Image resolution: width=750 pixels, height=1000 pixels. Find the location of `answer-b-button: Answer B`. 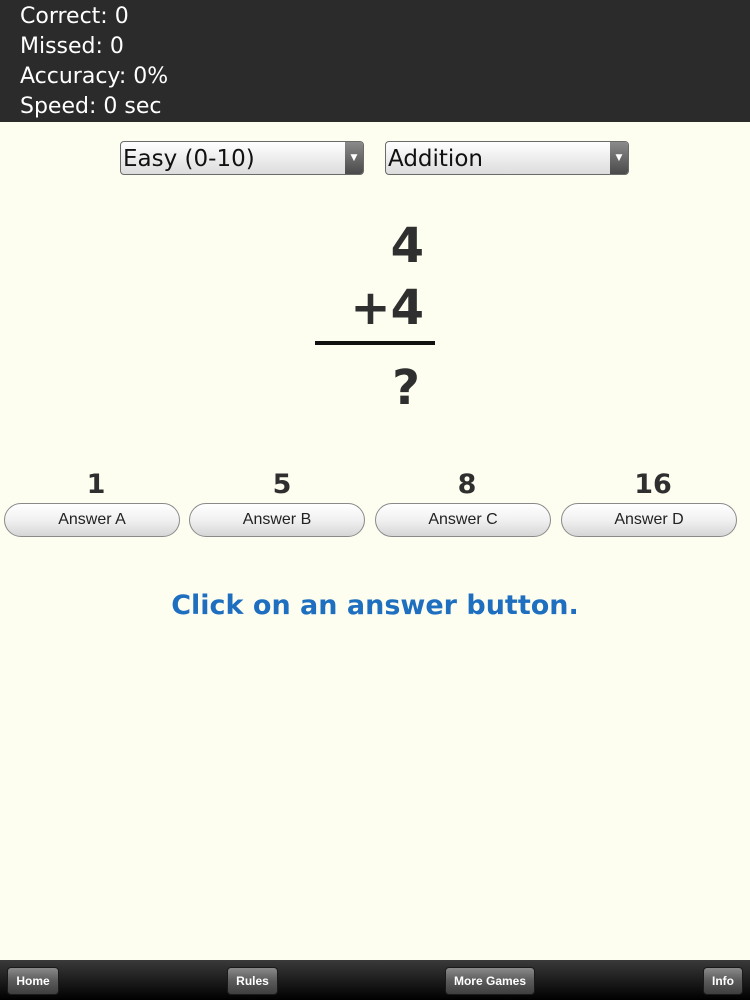

answer-b-button: Answer B is located at coordinates (277, 520).